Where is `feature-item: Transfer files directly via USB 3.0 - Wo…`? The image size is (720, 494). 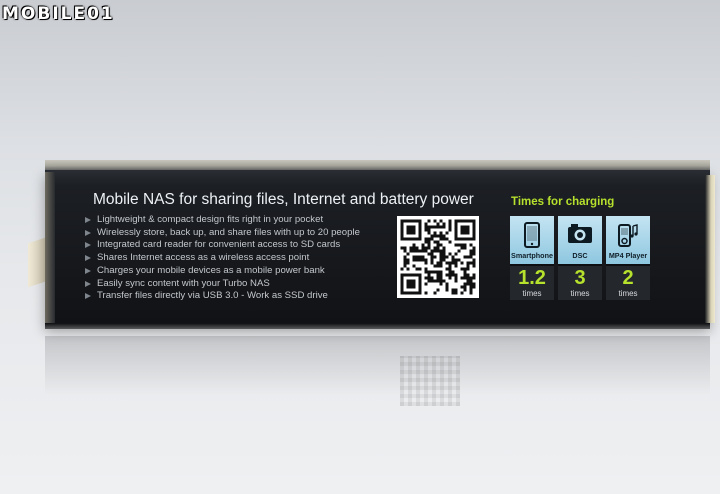 feature-item: Transfer files directly via USB 3.0 - Wo… is located at coordinates (221, 296).